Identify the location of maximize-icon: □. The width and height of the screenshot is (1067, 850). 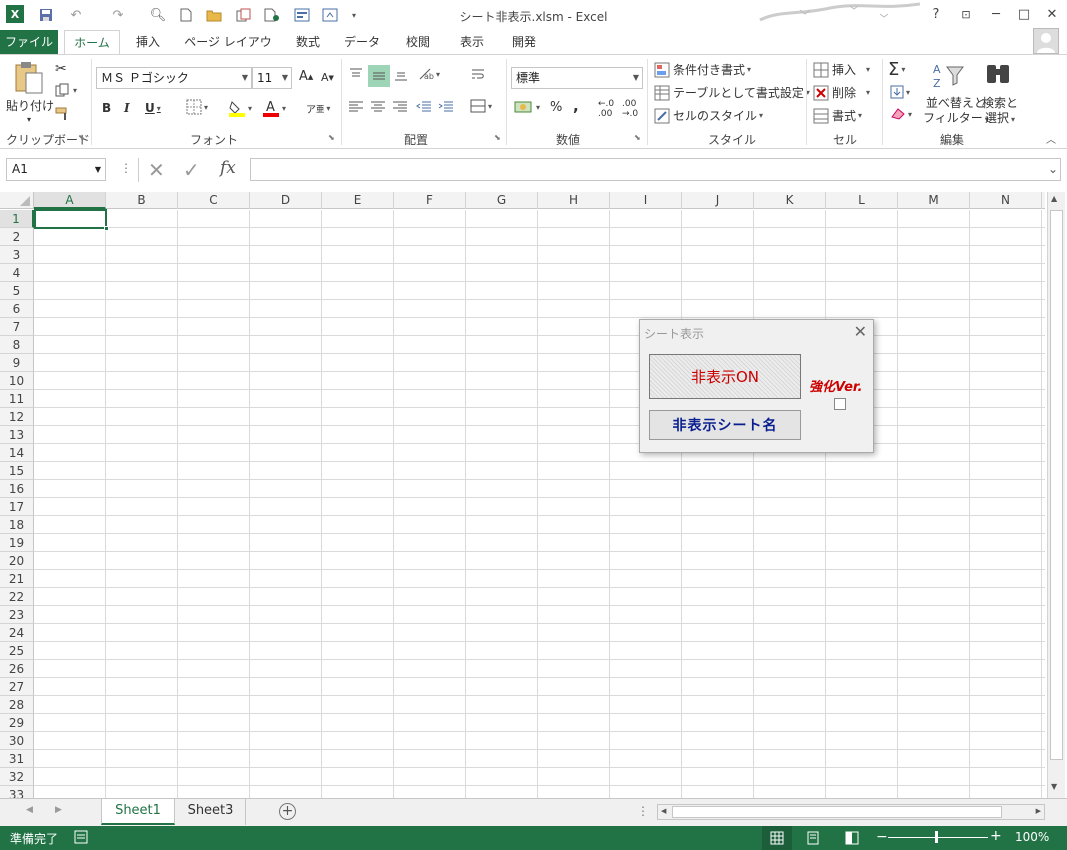
(1024, 14).